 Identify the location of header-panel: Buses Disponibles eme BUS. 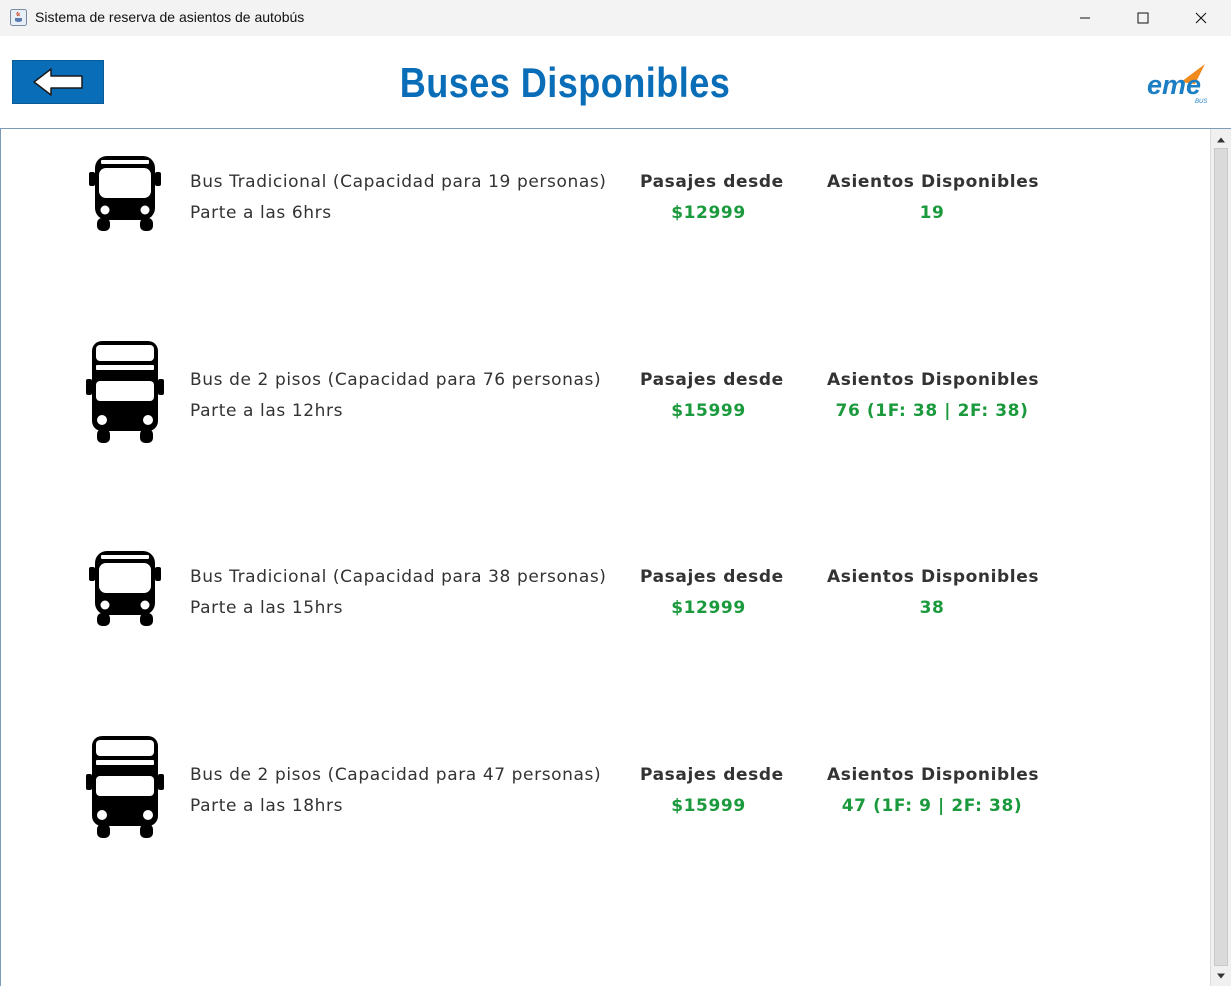
(615, 82).